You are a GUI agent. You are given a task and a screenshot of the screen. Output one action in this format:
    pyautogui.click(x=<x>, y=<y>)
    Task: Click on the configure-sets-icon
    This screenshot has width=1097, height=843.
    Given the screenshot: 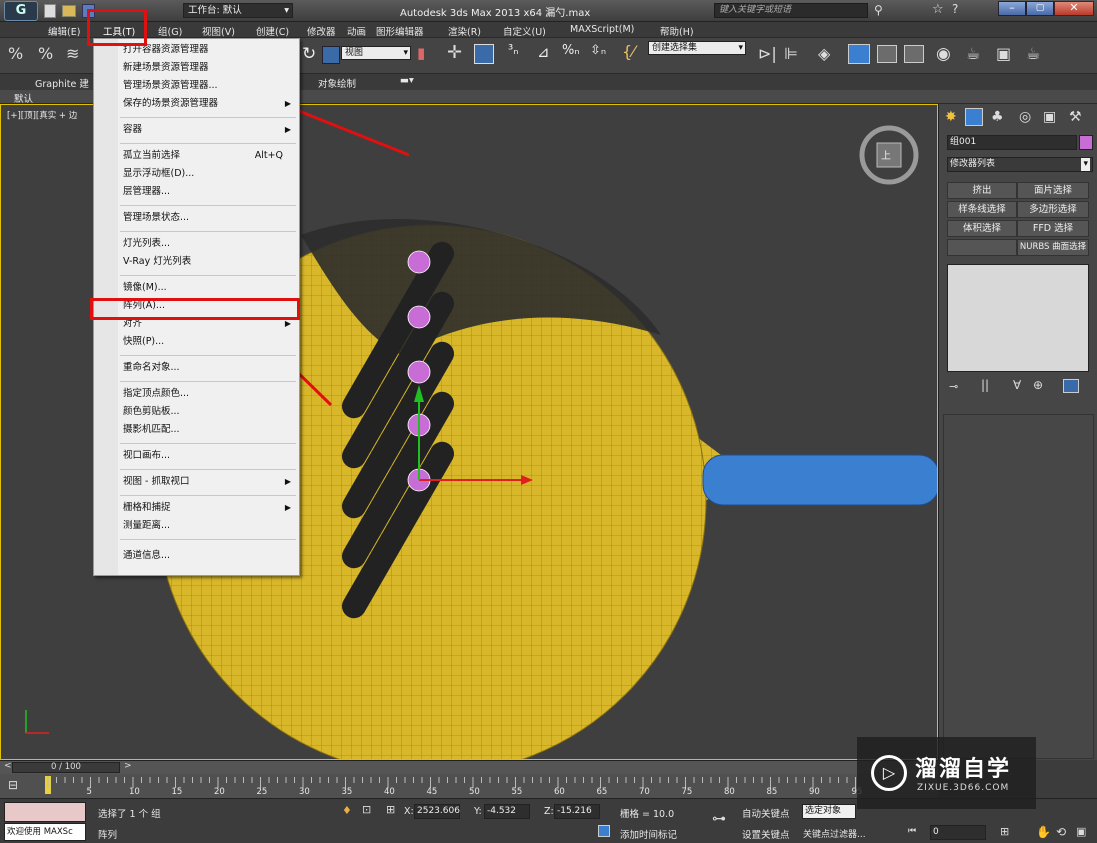 What is the action you would take?
    pyautogui.click(x=1071, y=386)
    